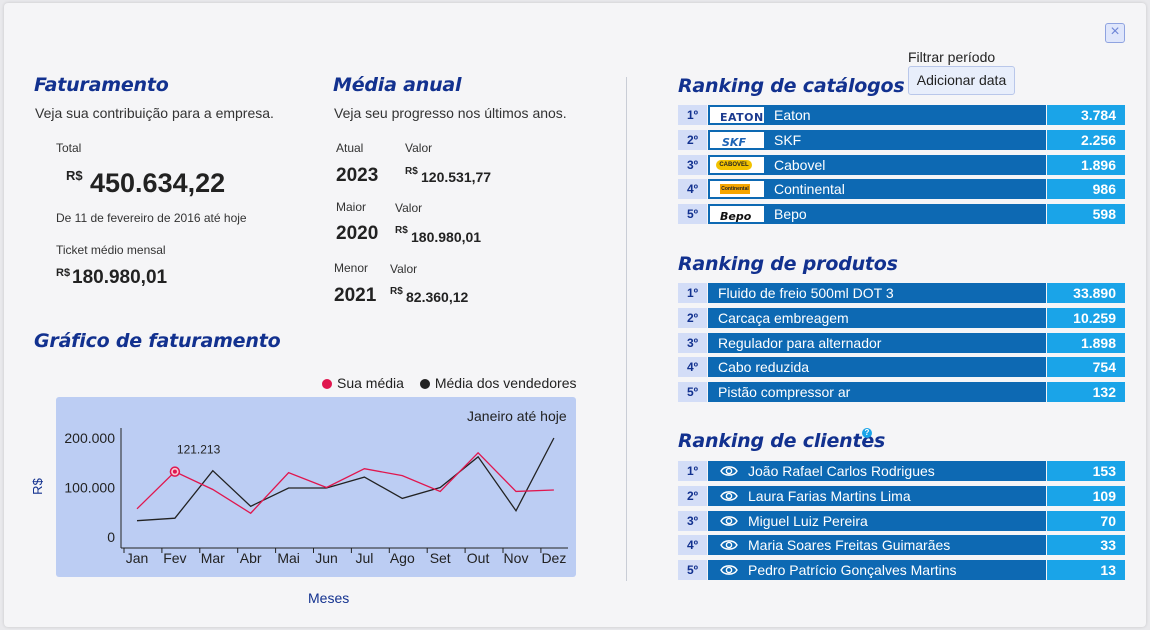  Describe the element at coordinates (737, 189) in the screenshot. I see `brand-logo: Continental` at that location.